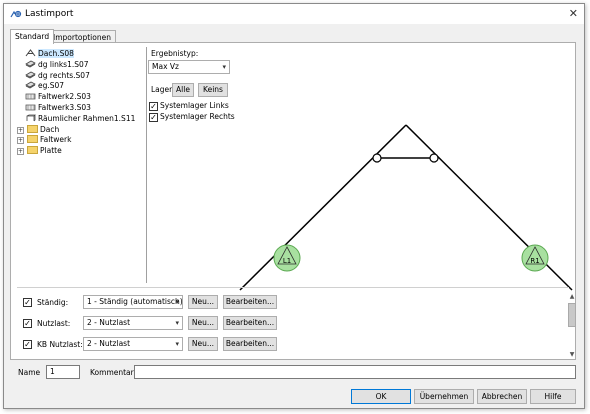  I want to click on tree-item-label: Räumlicher Rahmen1.S11, so click(87, 118).